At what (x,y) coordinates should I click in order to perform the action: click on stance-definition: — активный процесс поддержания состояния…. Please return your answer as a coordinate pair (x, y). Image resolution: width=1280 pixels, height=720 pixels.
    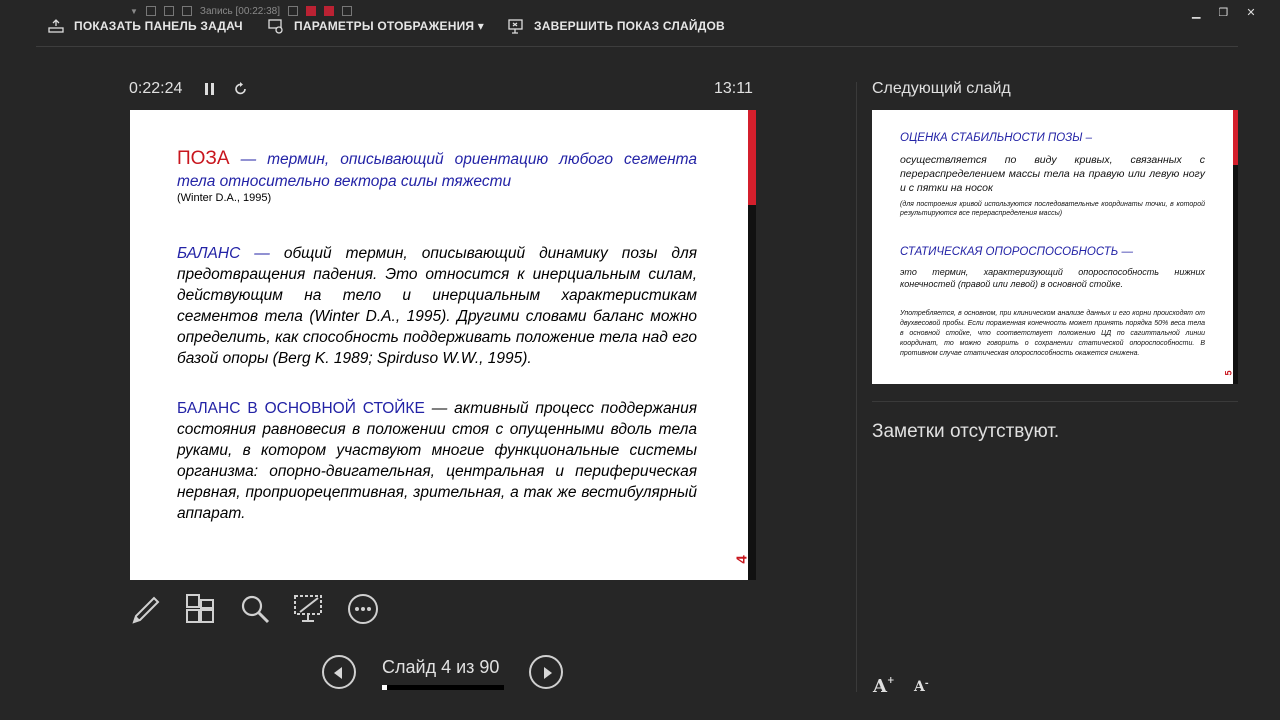
    Looking at the image, I should click on (437, 461).